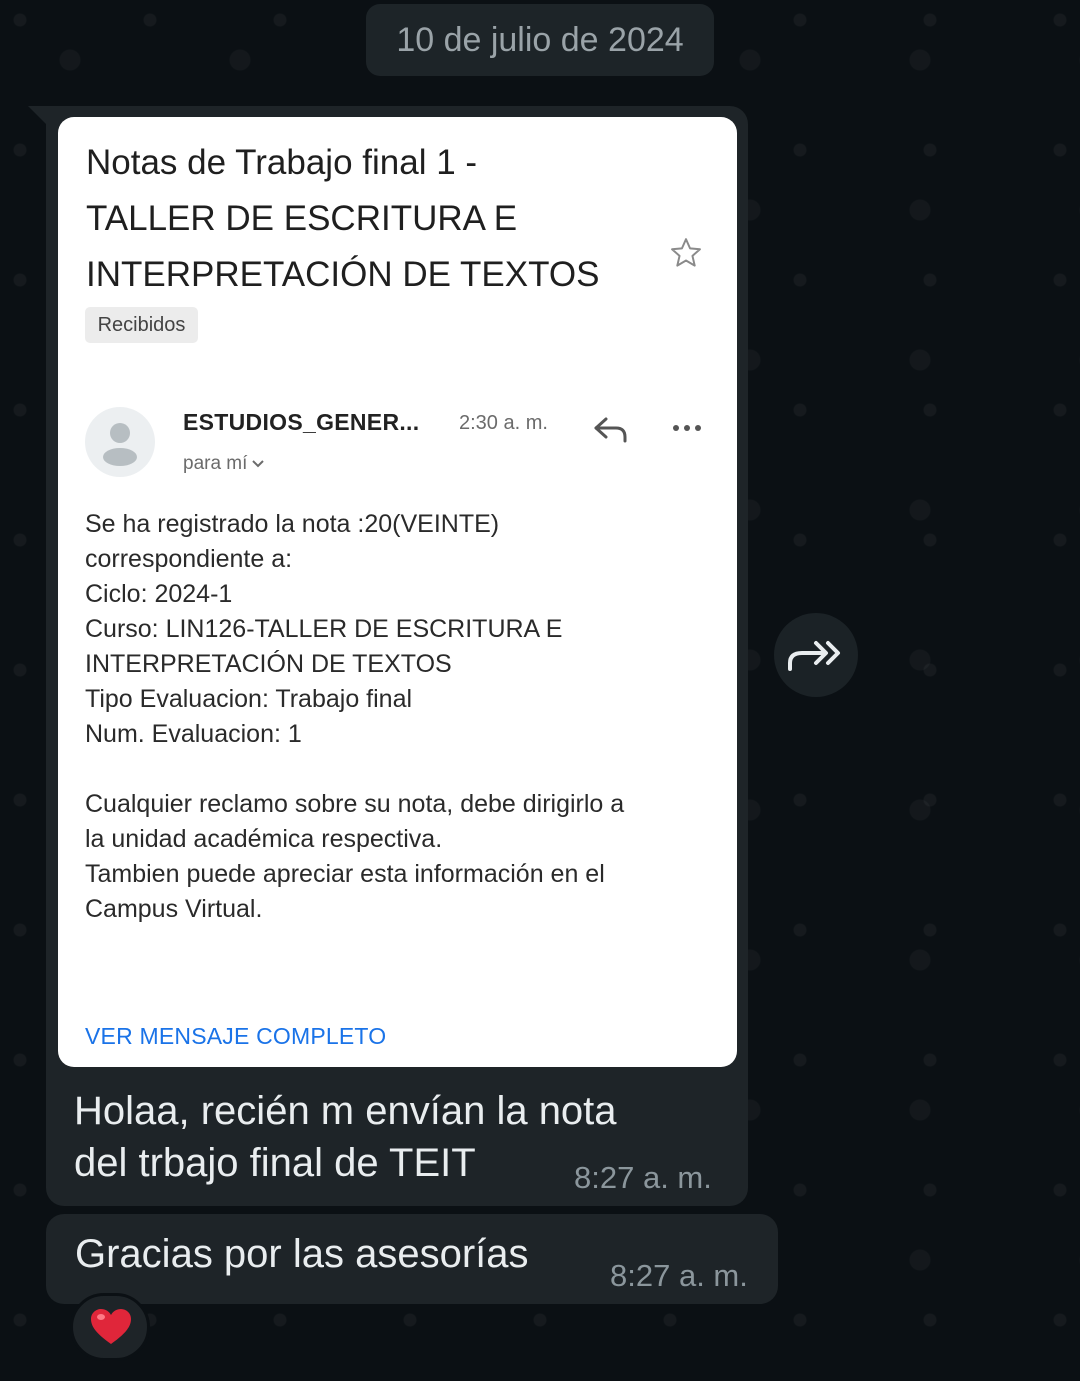  What do you see at coordinates (282, 162) in the screenshot?
I see `subject-line: Notas de Trabajo final 1 -` at bounding box center [282, 162].